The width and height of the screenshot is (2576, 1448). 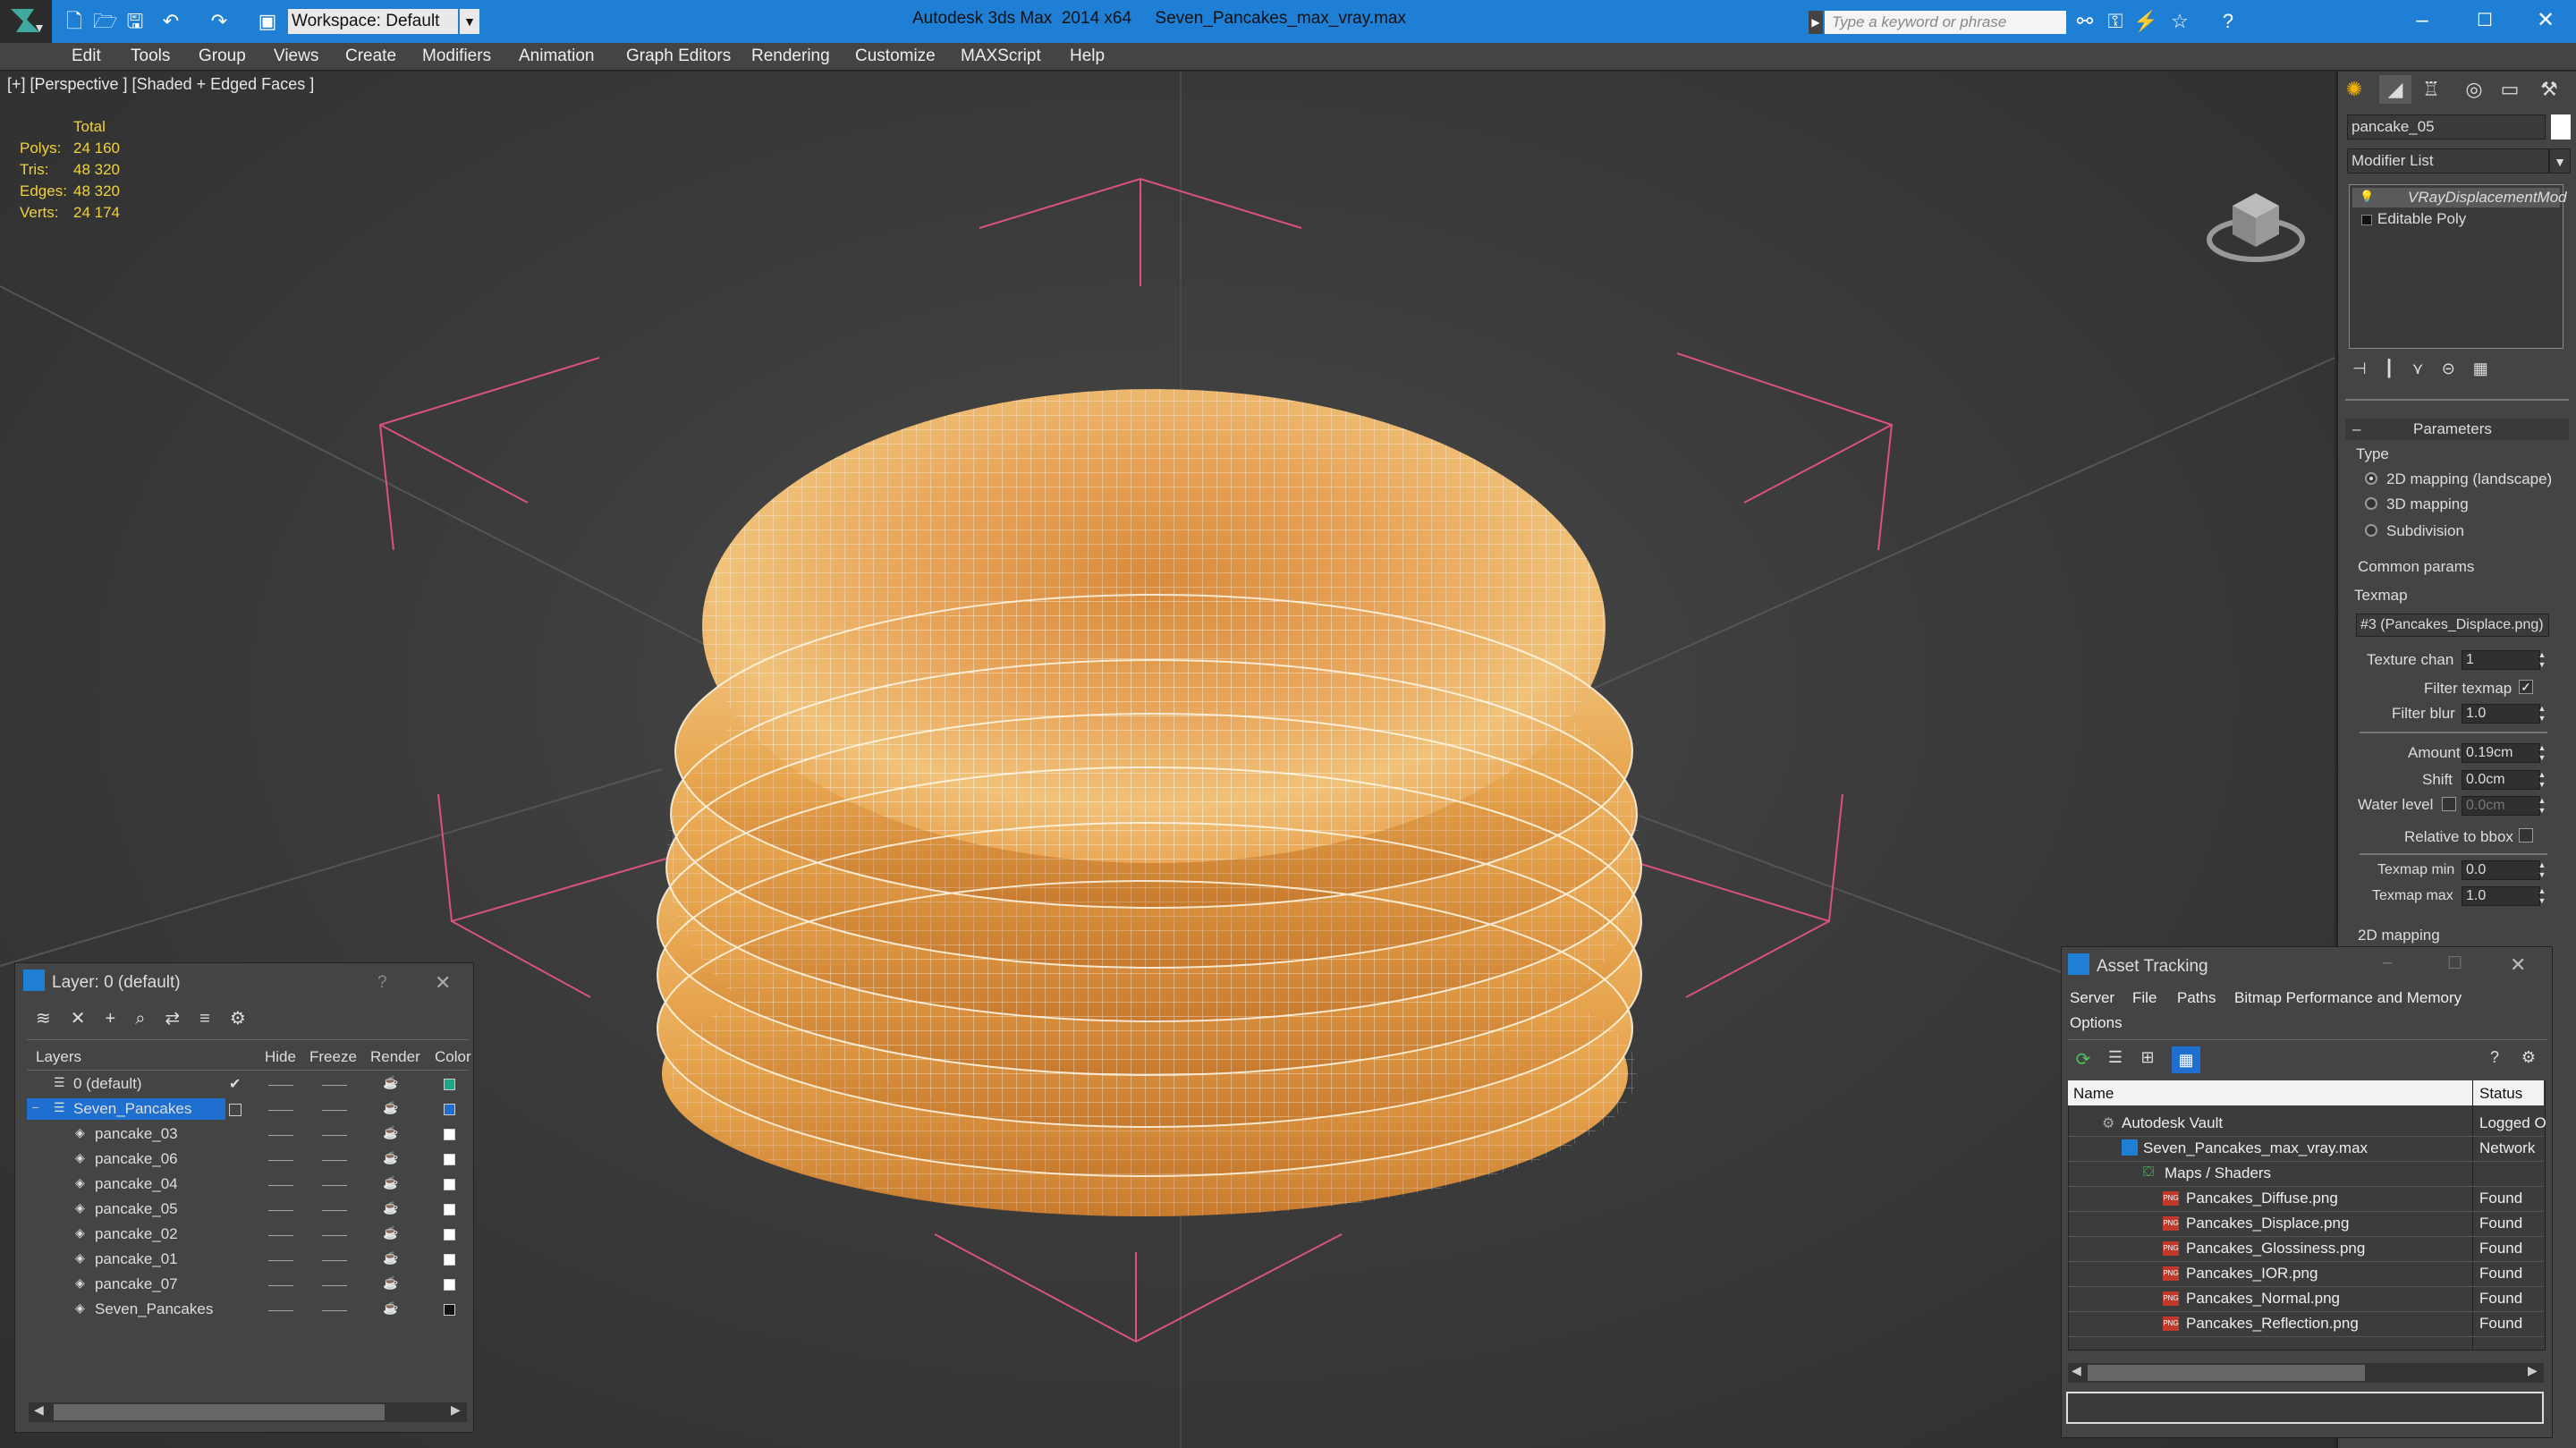 I want to click on menu-modifiers: Modifiers, so click(x=456, y=57).